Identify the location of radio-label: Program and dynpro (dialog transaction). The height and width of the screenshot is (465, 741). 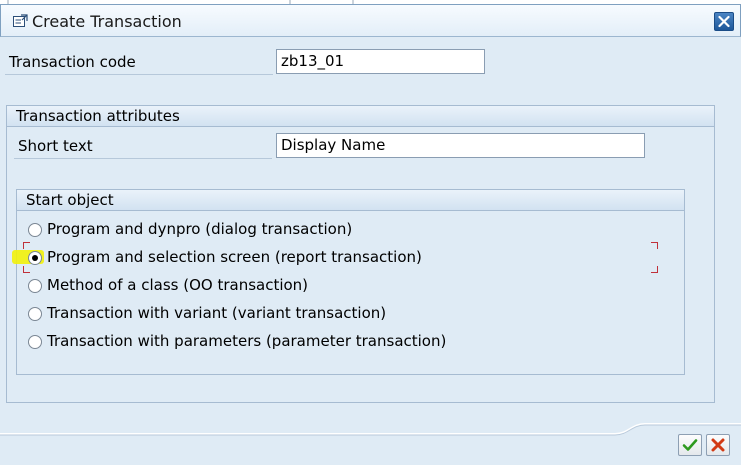
(200, 229).